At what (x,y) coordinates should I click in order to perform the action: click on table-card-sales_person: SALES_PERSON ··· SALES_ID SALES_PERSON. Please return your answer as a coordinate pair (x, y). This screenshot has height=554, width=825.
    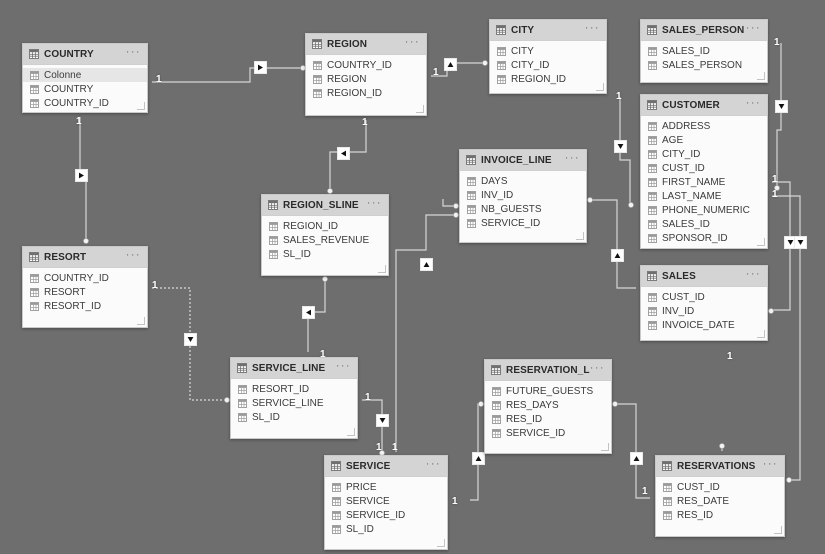
    Looking at the image, I should click on (704, 51).